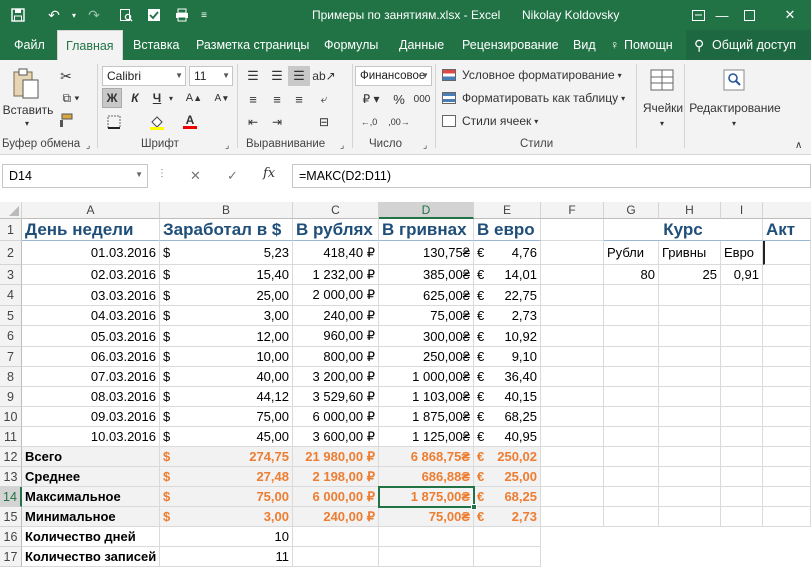 The height and width of the screenshot is (567, 811). Describe the element at coordinates (631, 417) in the screenshot. I see `cell-g10` at that location.